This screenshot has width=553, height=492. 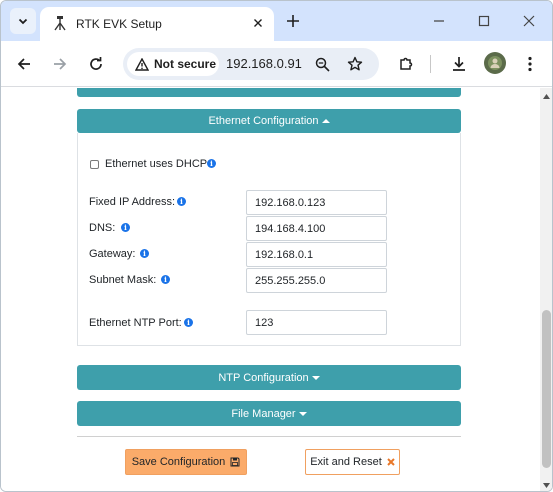 What do you see at coordinates (269, 436) in the screenshot?
I see `section-divider` at bounding box center [269, 436].